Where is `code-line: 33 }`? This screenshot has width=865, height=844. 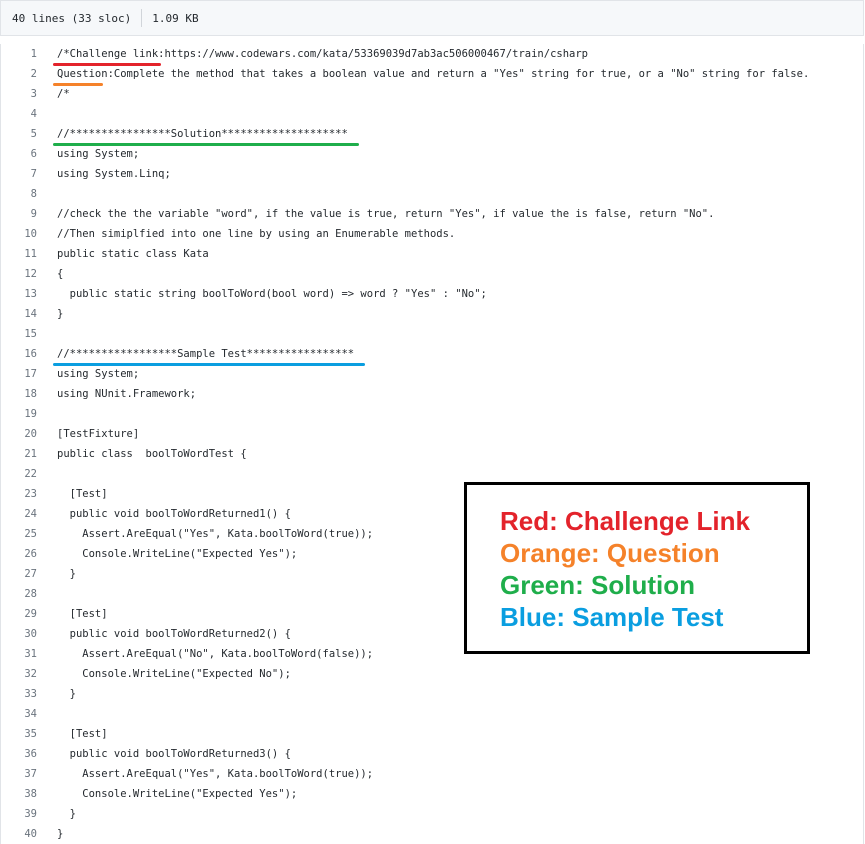 code-line: 33 } is located at coordinates (432, 694).